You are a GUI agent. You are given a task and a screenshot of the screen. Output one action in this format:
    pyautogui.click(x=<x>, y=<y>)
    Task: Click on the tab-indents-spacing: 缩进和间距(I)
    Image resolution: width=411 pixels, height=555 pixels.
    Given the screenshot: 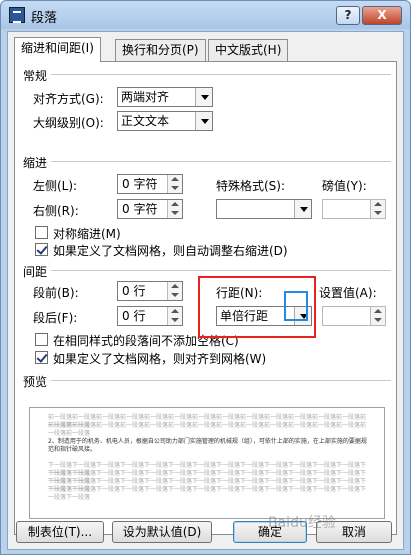 What is the action you would take?
    pyautogui.click(x=57, y=49)
    